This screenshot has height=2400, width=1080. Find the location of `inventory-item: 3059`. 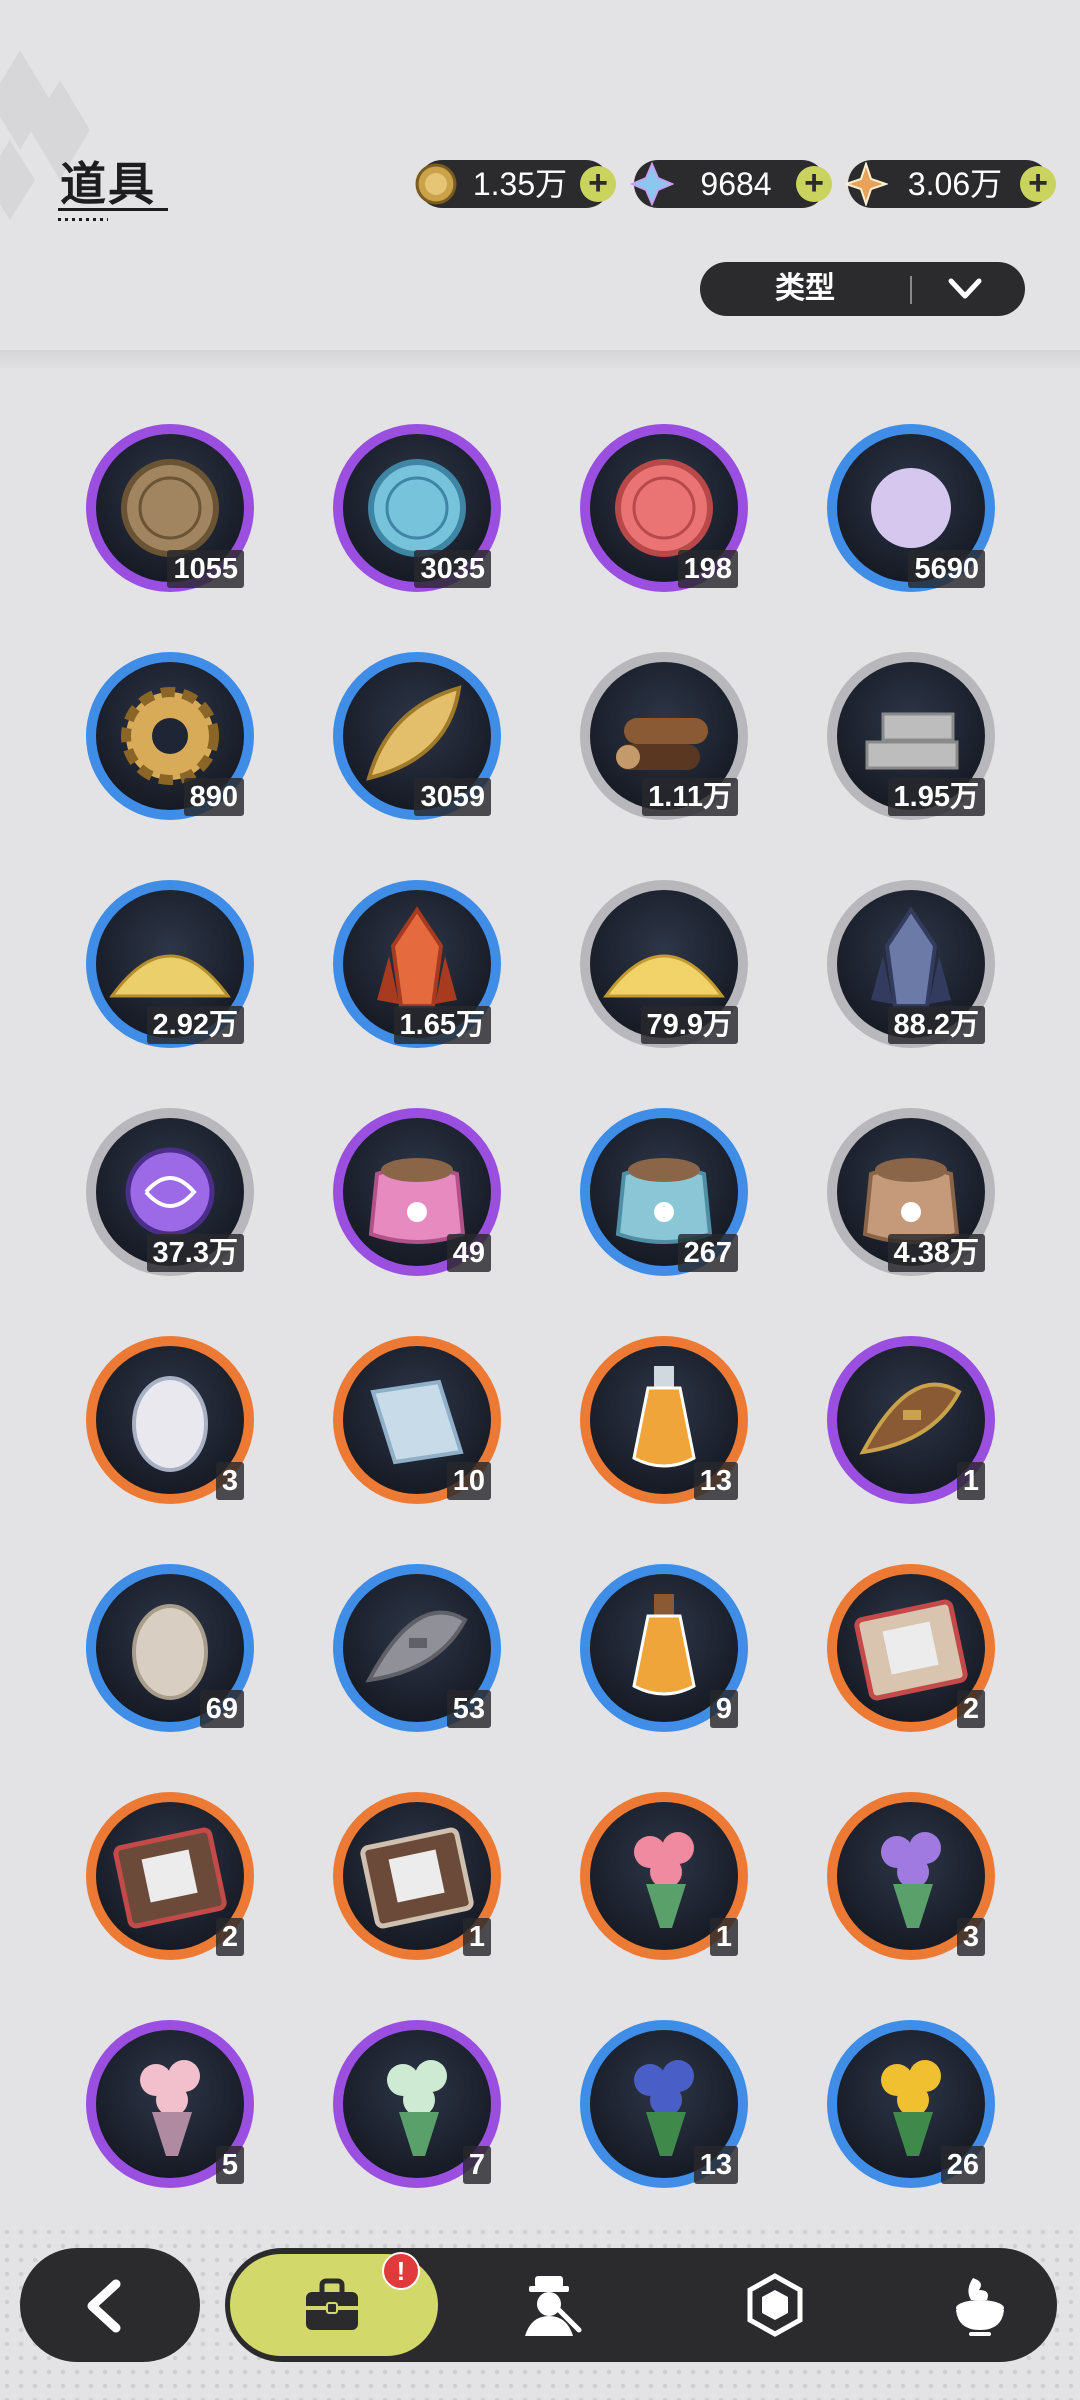

inventory-item: 3059 is located at coordinates (417, 736).